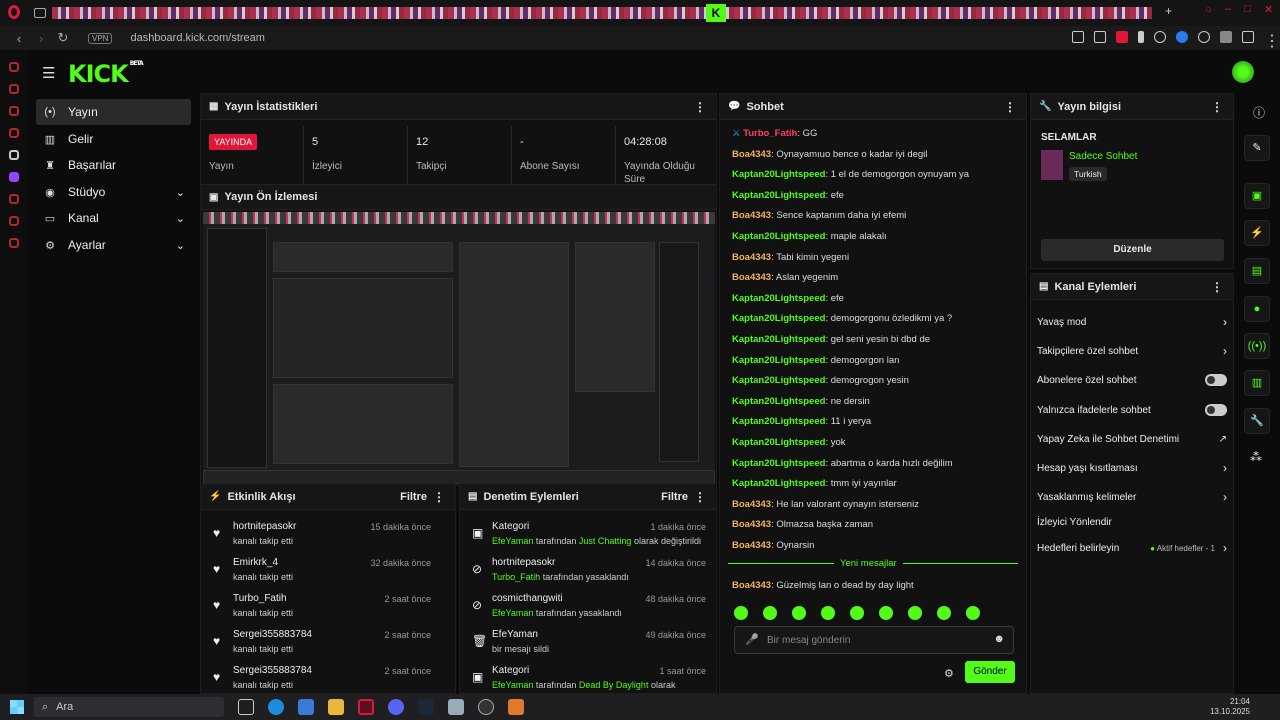 This screenshot has height=720, width=1280. Describe the element at coordinates (113, 112) in the screenshot. I see `nav-item-yayin: (•) Yayın` at that location.